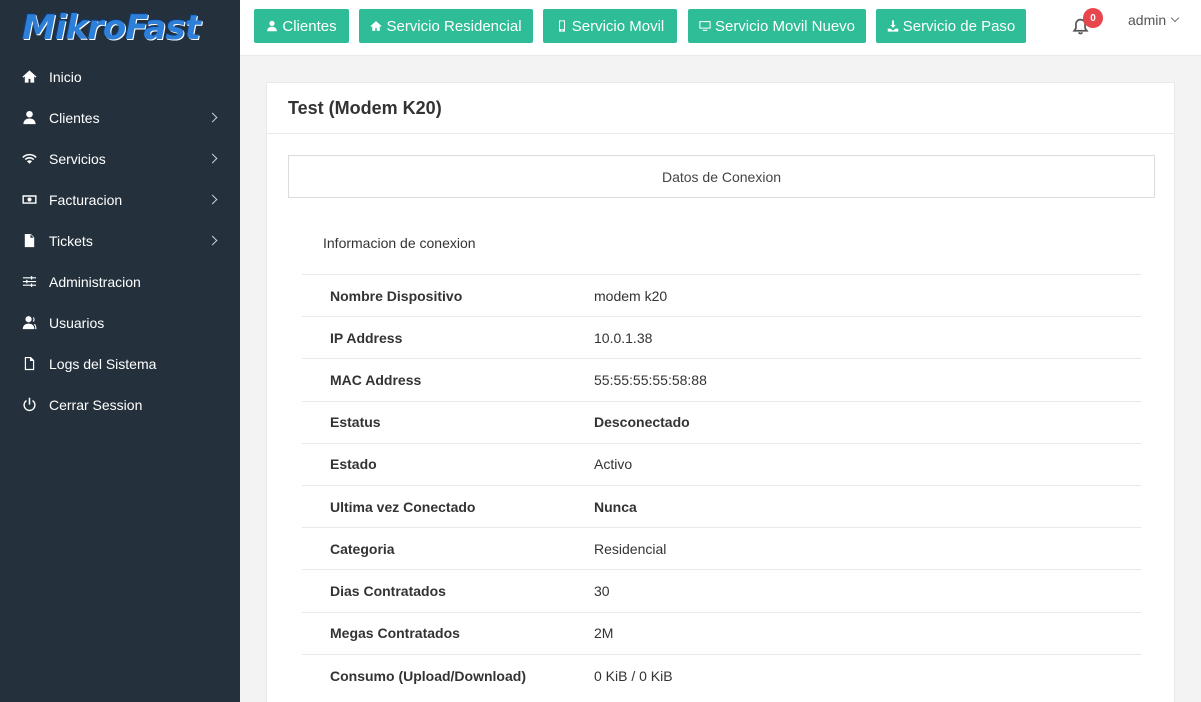  Describe the element at coordinates (77, 158) in the screenshot. I see `sidebar-item-label: Servicios` at that location.